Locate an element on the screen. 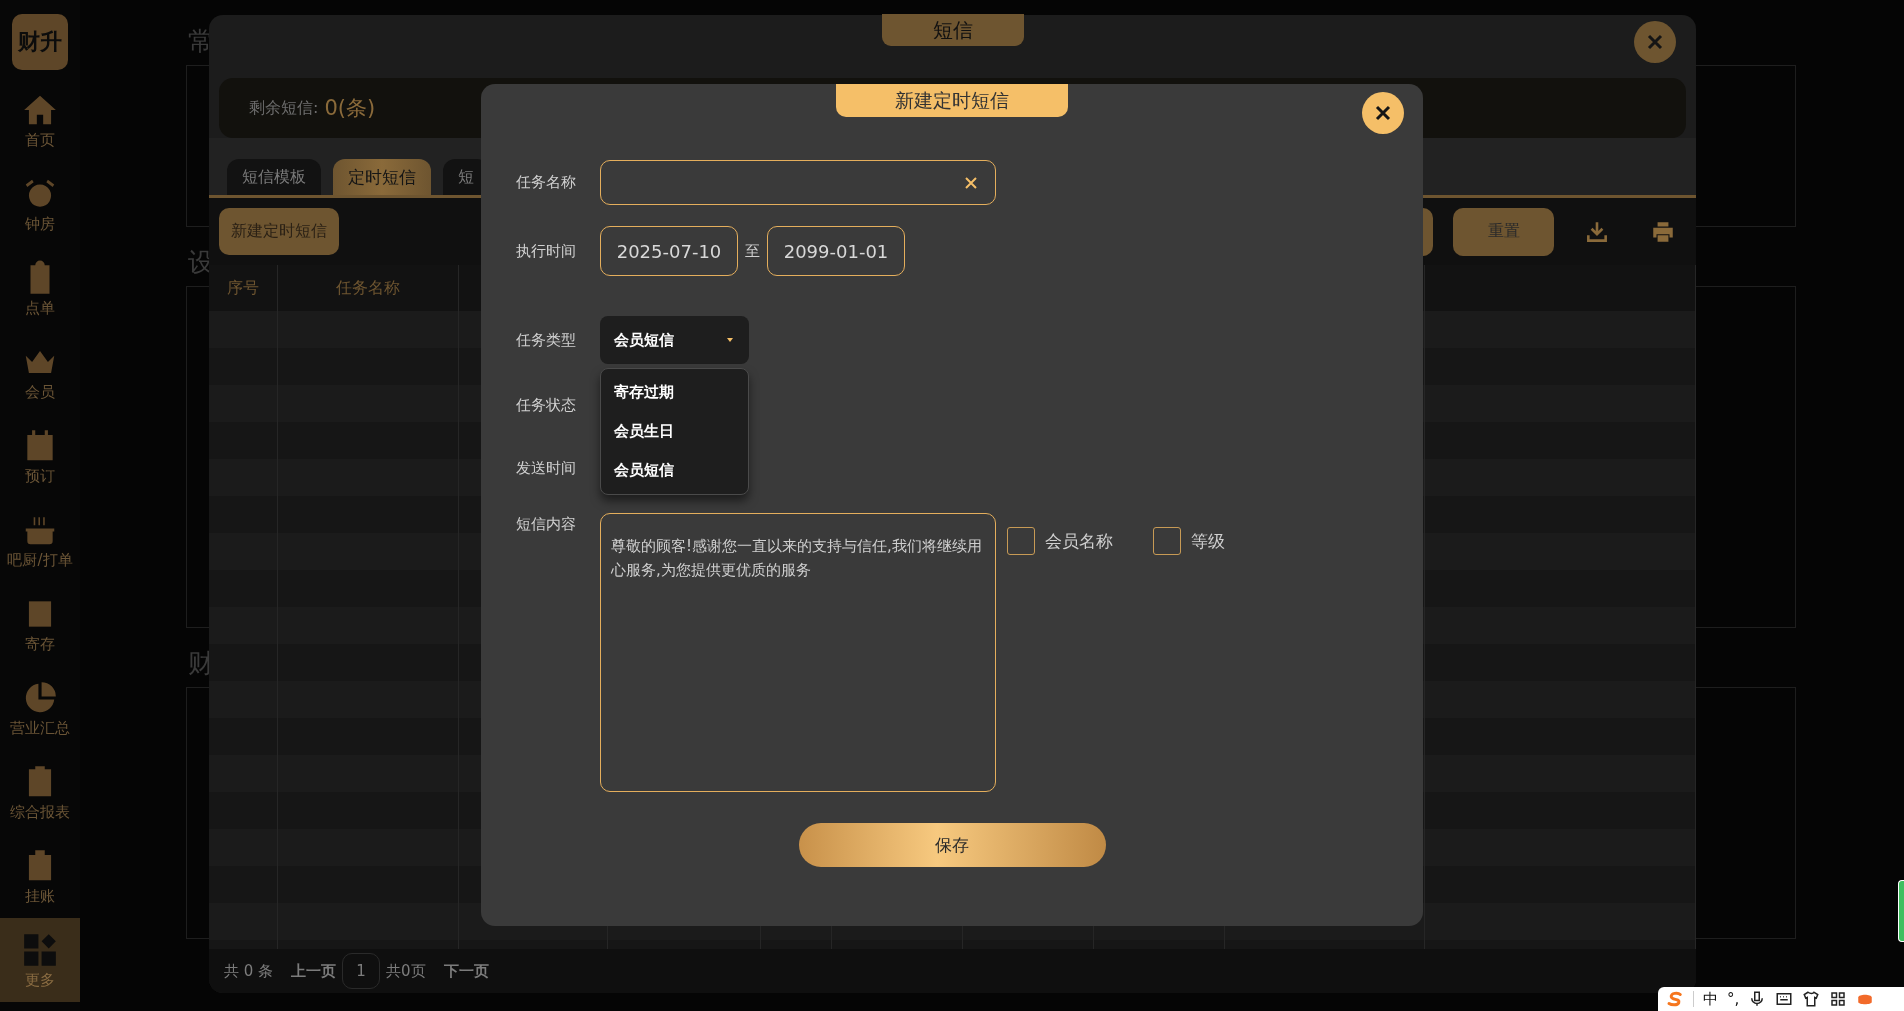 The width and height of the screenshot is (1904, 1011). nav-item: 点单 is located at coordinates (40, 288).